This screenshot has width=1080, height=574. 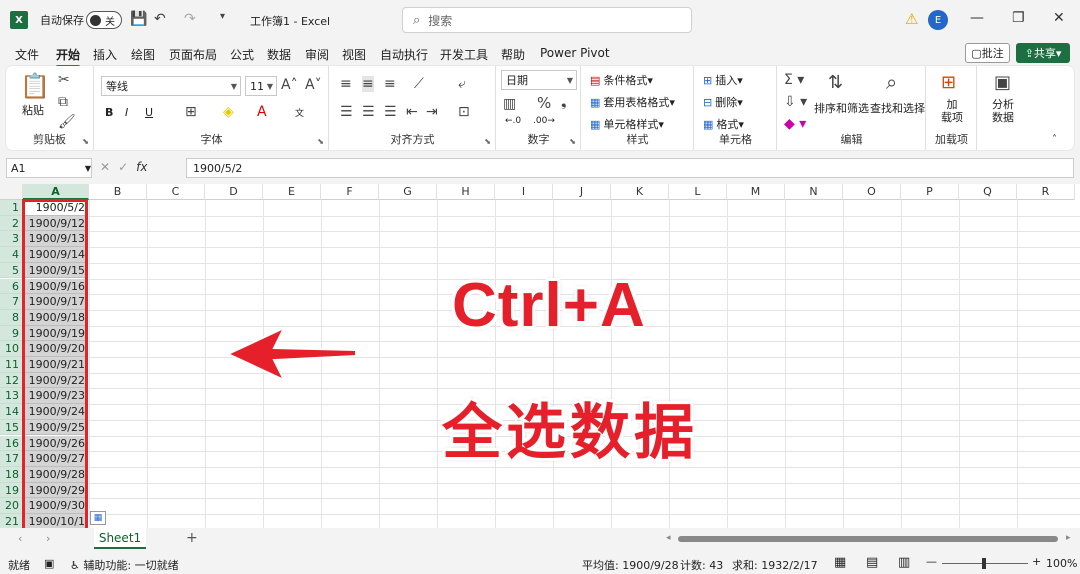 What do you see at coordinates (408, 192) in the screenshot?
I see `column-header-g: G` at bounding box center [408, 192].